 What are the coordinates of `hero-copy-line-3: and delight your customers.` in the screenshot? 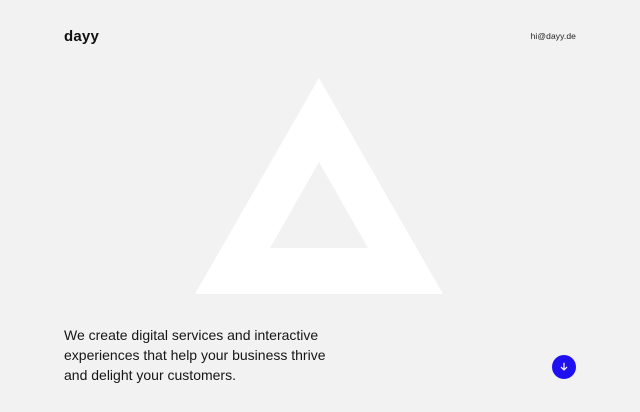 It's located at (150, 375).